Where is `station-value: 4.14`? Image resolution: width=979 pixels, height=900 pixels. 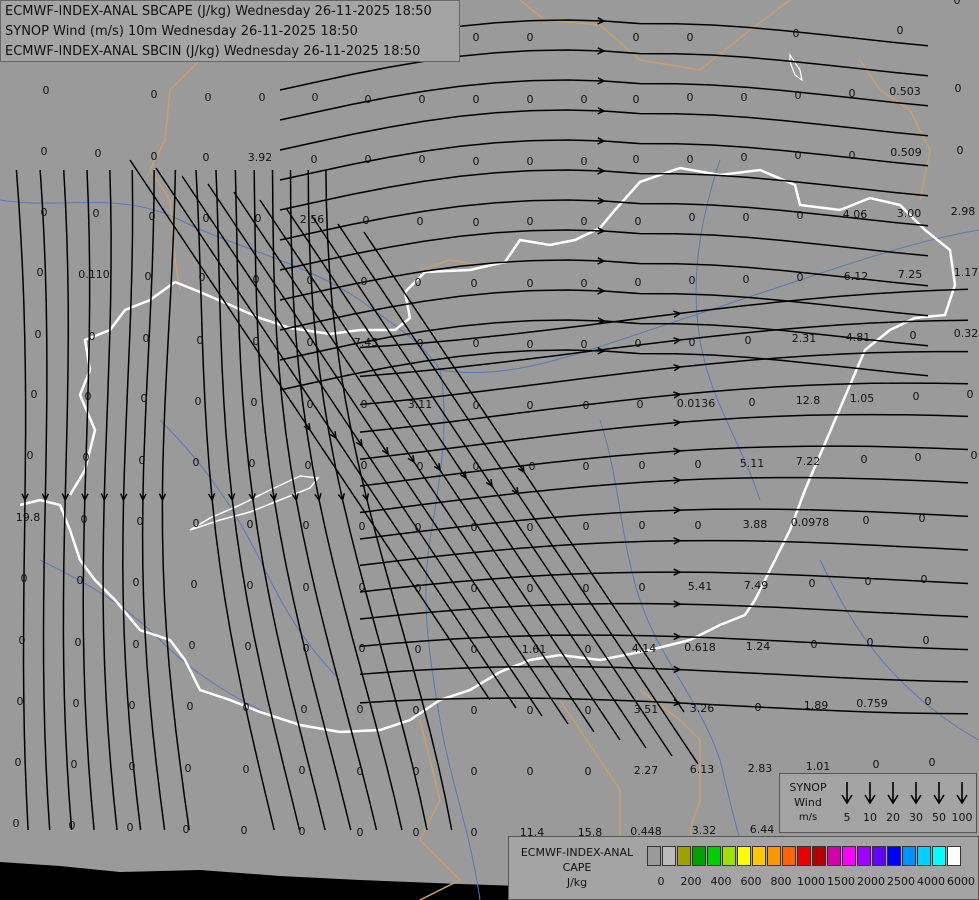
station-value: 4.14 is located at coordinates (644, 648).